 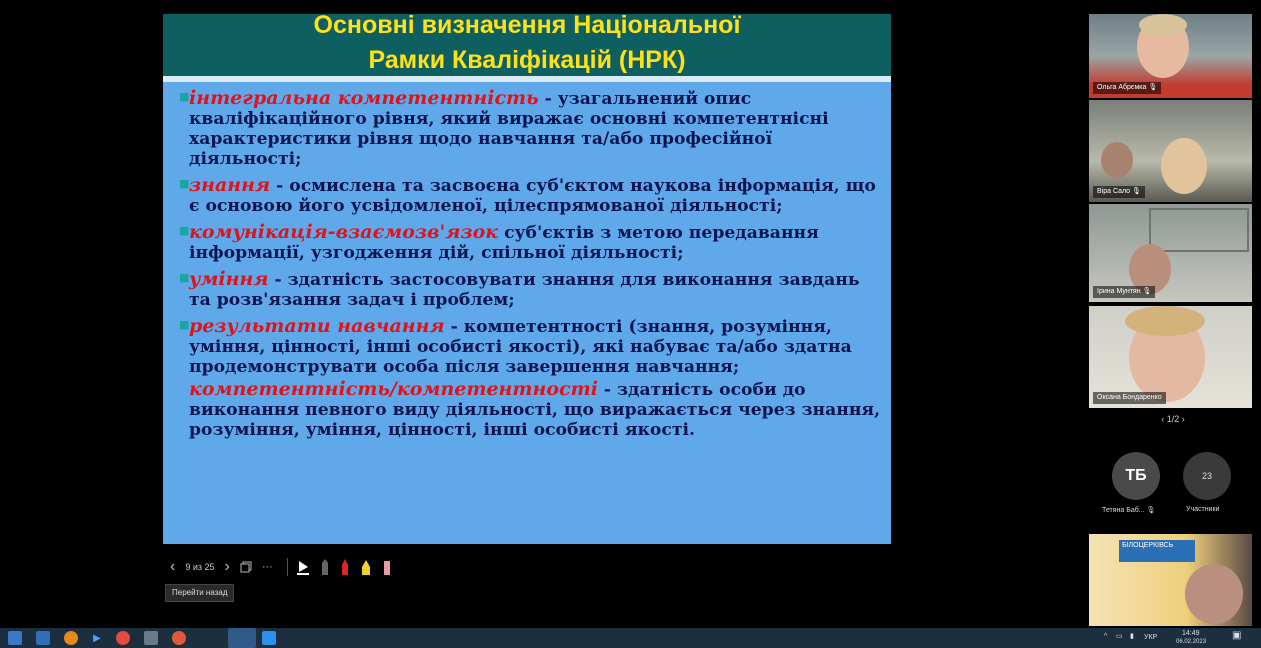 What do you see at coordinates (630, 638) in the screenshot?
I see `windows-taskbar: ▶ ^ ▭ ▮ УКР 14:49 06.02.2023 ▣` at bounding box center [630, 638].